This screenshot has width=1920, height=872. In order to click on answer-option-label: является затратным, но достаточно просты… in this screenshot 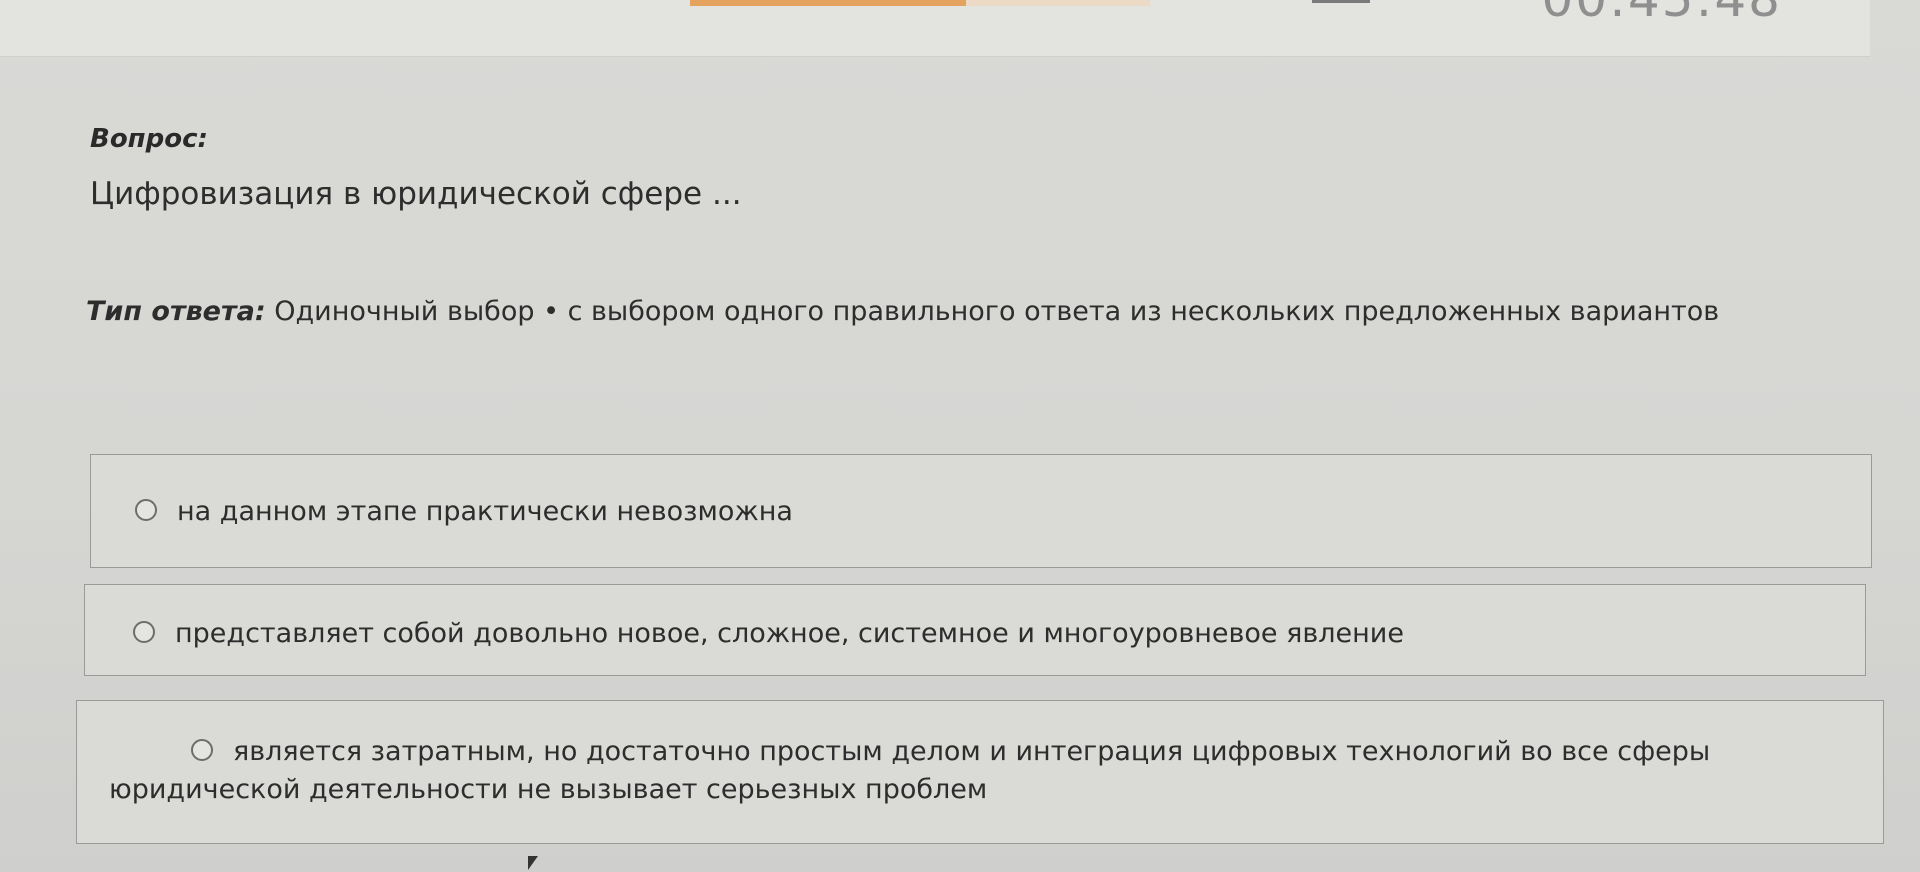, I will do `click(910, 771)`.